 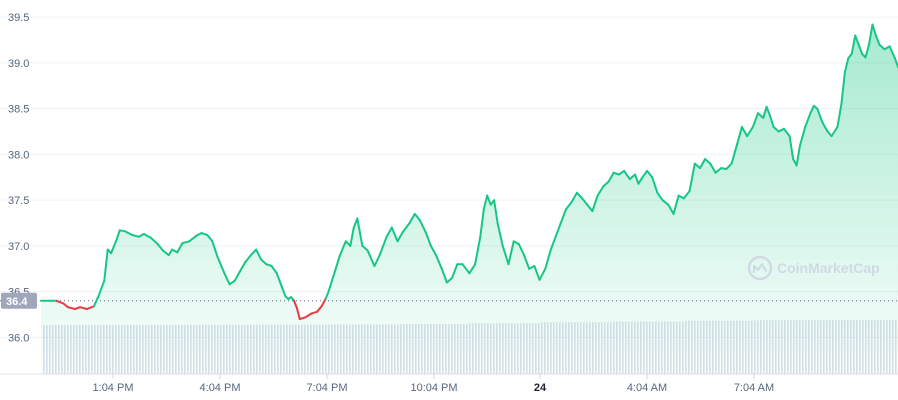 I want to click on reference-badge: 36.4, so click(x=19, y=300).